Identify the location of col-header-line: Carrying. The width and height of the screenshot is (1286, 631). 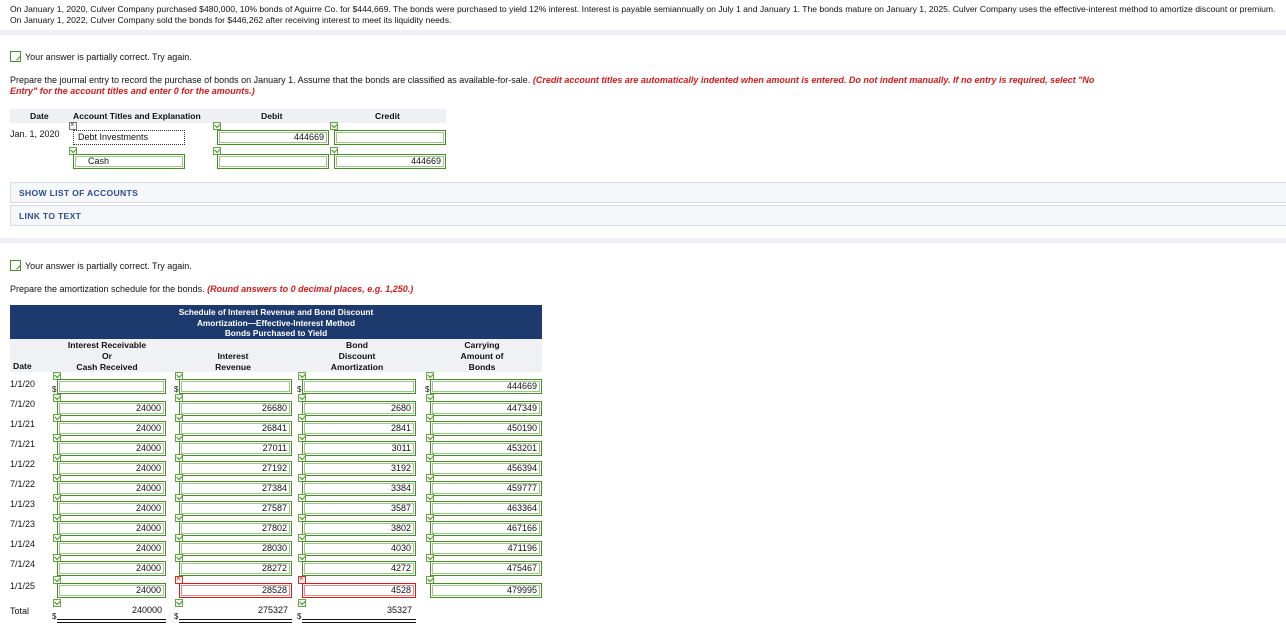
(482, 345).